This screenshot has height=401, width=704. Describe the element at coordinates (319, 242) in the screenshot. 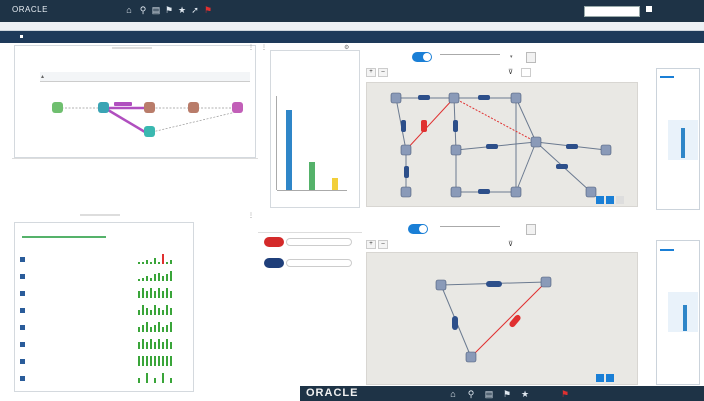

I see `legend-red-label` at that location.